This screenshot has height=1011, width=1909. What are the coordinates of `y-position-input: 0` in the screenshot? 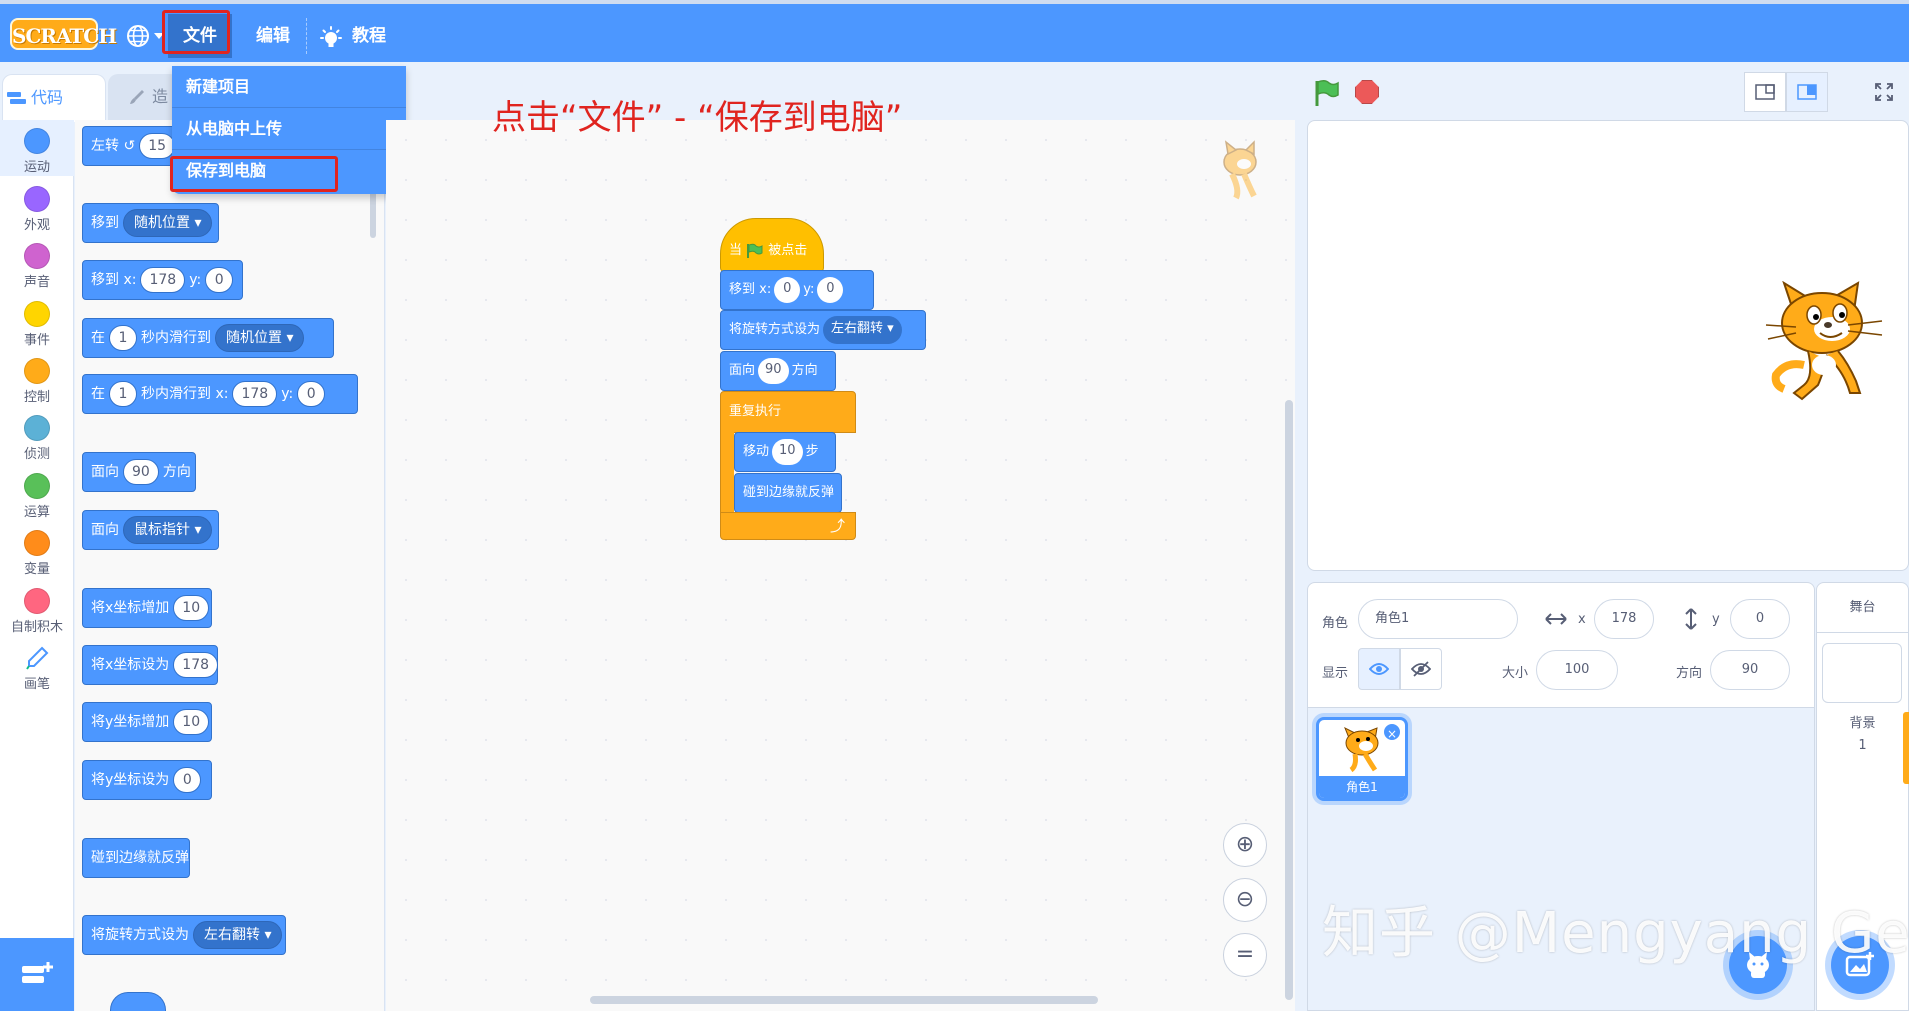 It's located at (1760, 619).